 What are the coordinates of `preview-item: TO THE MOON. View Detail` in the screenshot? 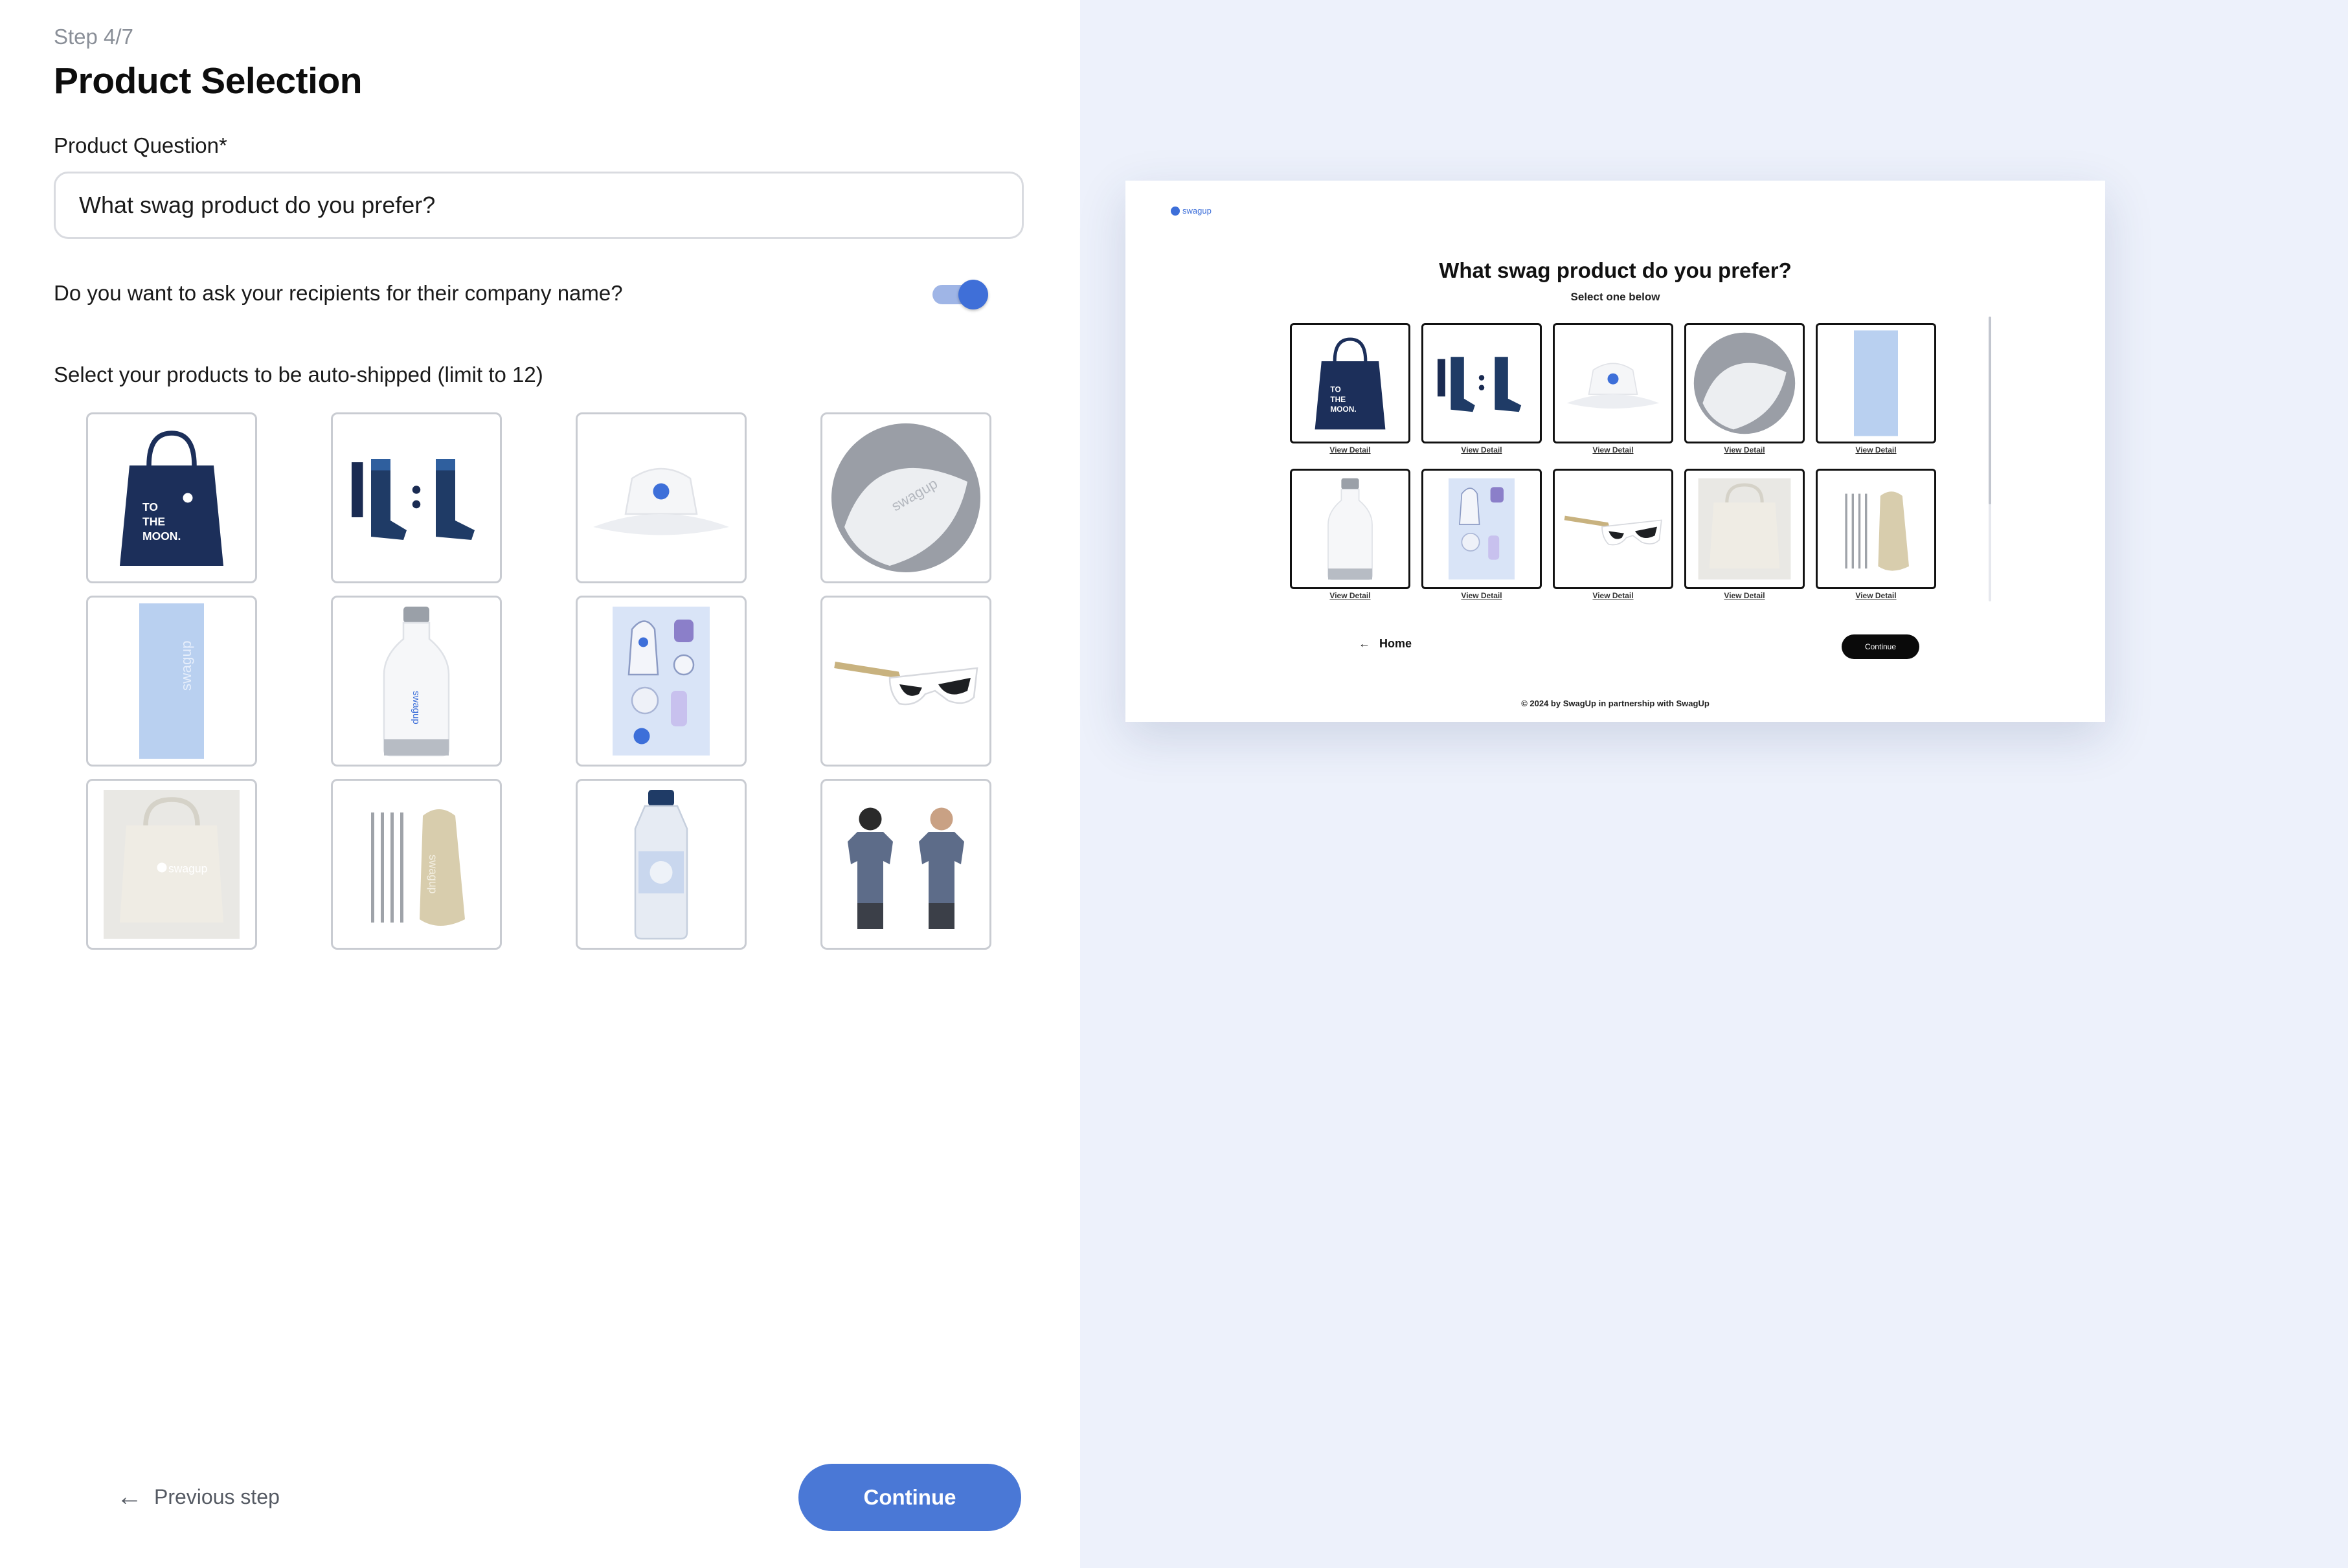 It's located at (1350, 388).